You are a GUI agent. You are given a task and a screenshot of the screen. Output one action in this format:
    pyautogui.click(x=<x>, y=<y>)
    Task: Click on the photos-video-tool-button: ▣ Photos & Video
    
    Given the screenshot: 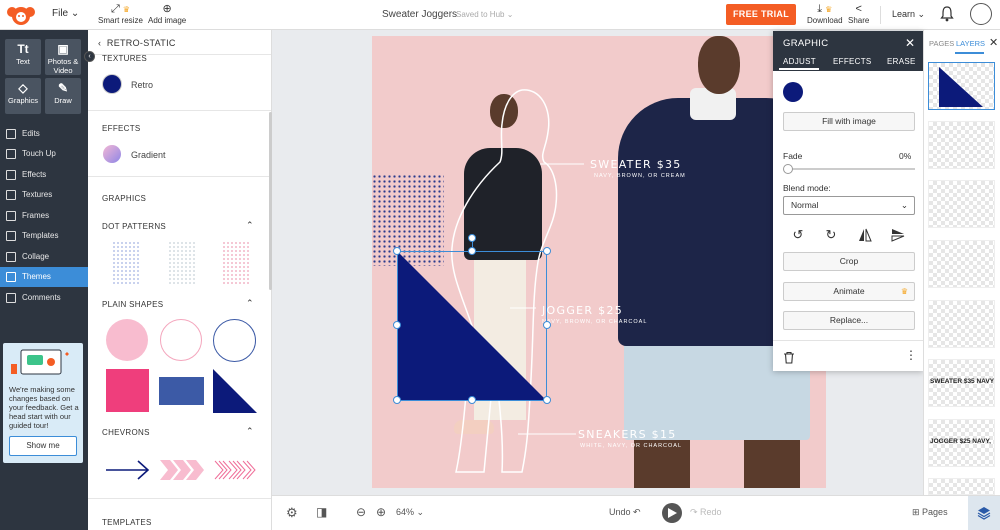 What is the action you would take?
    pyautogui.click(x=63, y=57)
    